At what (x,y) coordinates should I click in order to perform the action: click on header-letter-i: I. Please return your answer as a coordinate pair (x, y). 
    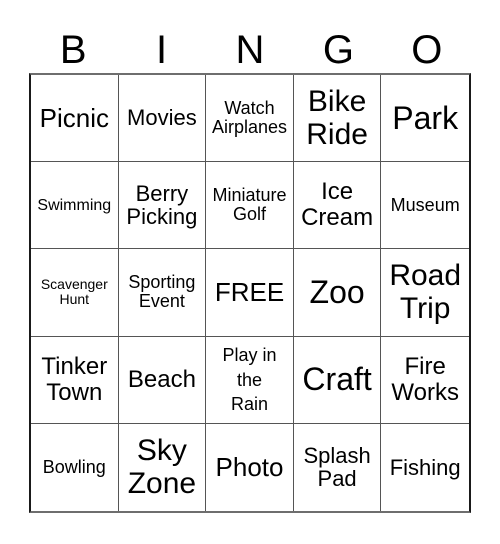
    Looking at the image, I should click on (162, 50).